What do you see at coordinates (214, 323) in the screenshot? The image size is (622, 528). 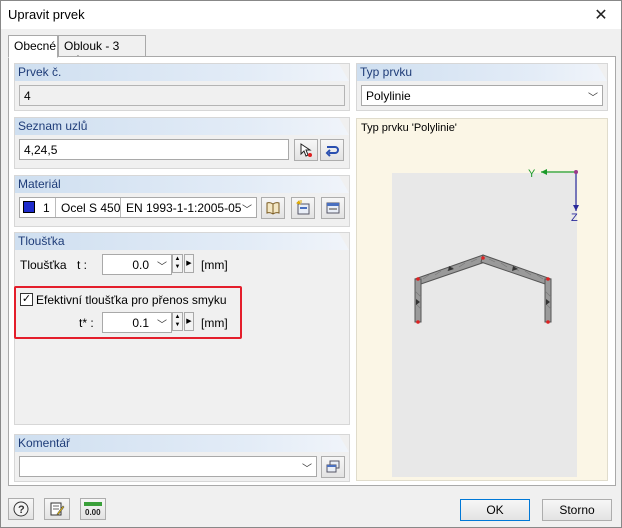 I see `effective-thickness-unit: [mm]` at bounding box center [214, 323].